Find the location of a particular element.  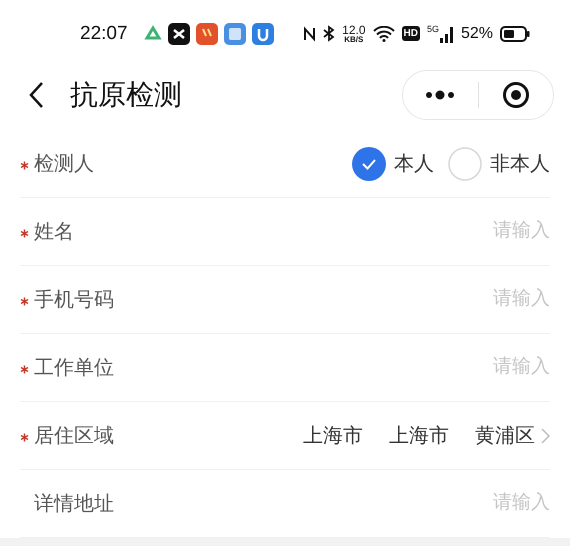

battery-percent: 52% is located at coordinates (476, 34).